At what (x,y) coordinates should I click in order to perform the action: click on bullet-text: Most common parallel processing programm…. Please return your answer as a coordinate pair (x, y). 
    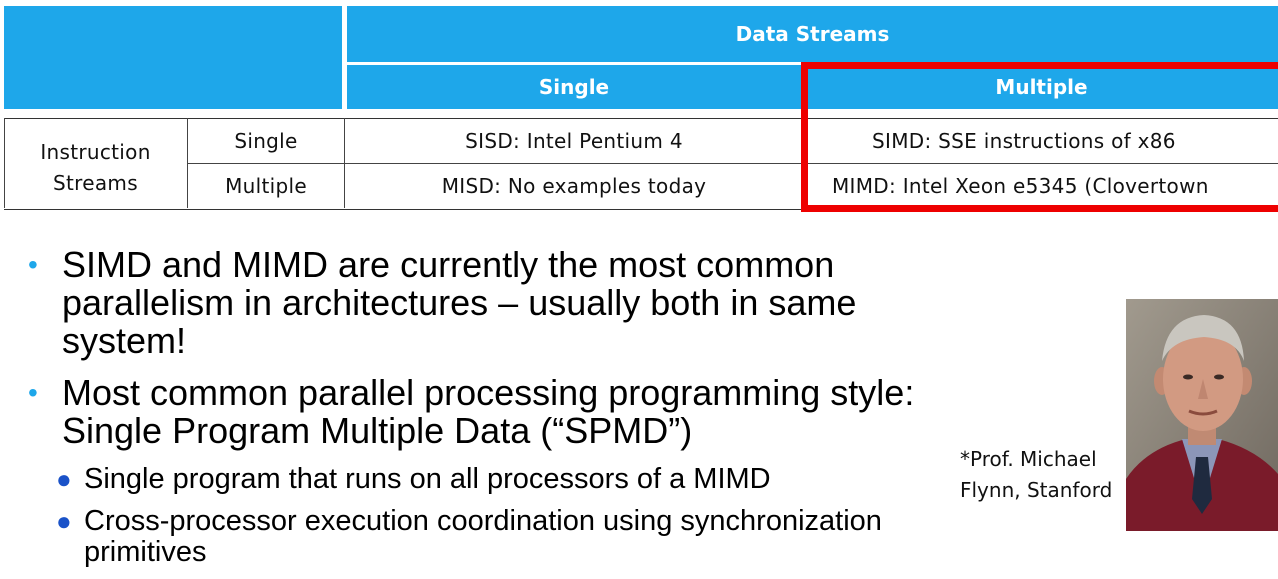
    Looking at the image, I should click on (488, 411).